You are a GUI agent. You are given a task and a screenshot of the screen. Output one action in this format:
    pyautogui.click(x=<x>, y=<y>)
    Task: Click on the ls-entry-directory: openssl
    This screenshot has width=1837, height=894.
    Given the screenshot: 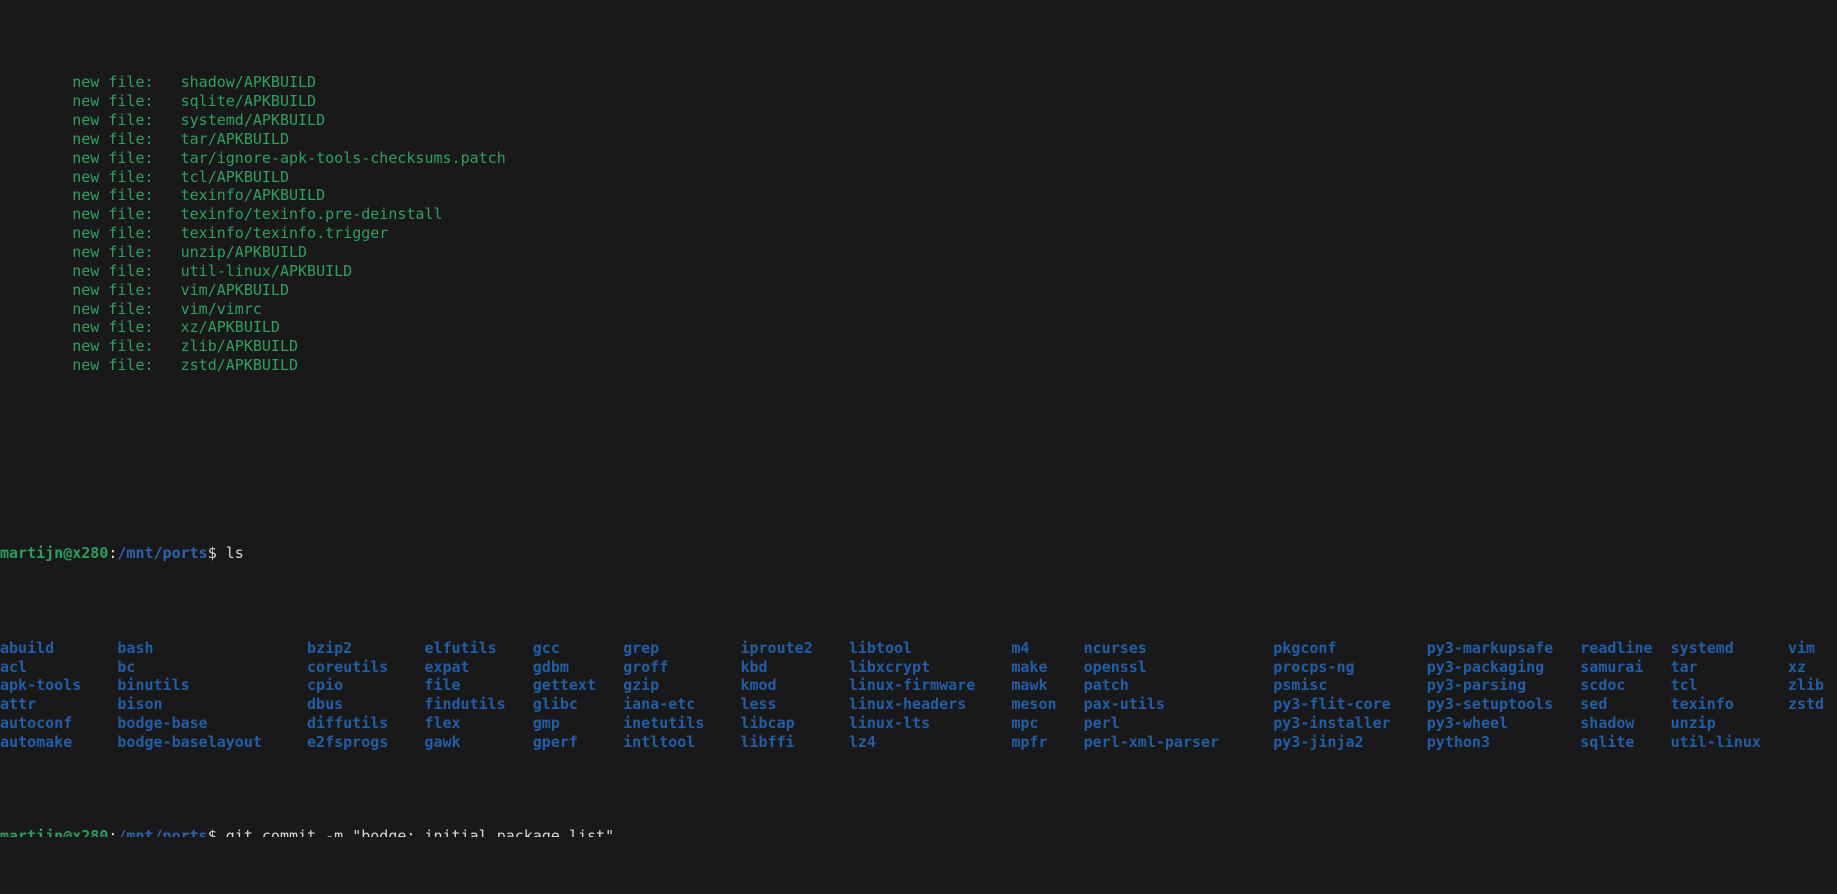 What is the action you would take?
    pyautogui.click(x=1179, y=667)
    